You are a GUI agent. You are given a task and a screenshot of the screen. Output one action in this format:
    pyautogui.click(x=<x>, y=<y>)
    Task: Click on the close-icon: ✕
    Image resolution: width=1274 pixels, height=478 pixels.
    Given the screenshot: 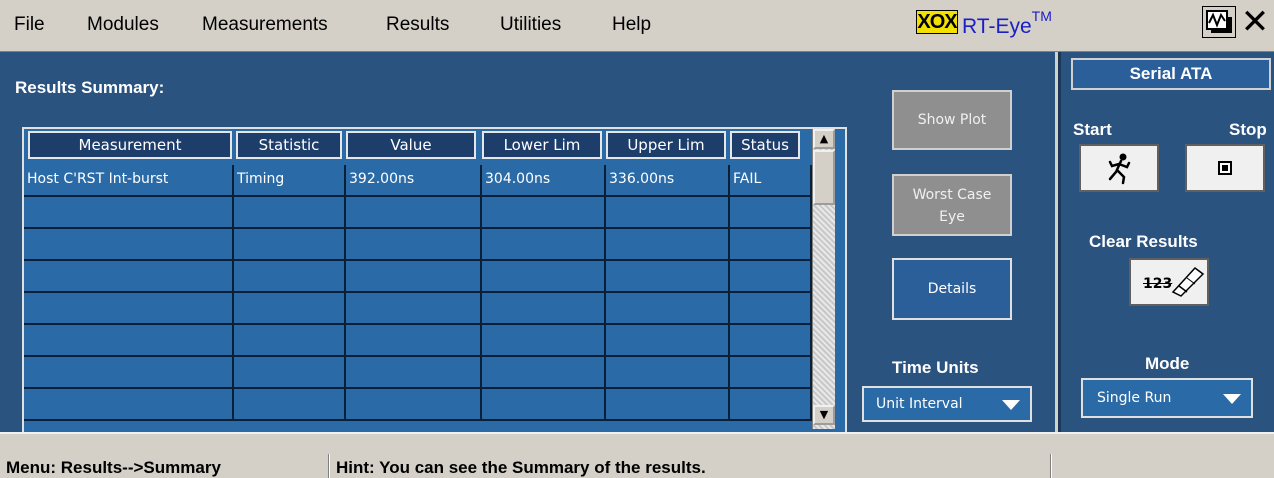 What is the action you would take?
    pyautogui.click(x=1255, y=22)
    